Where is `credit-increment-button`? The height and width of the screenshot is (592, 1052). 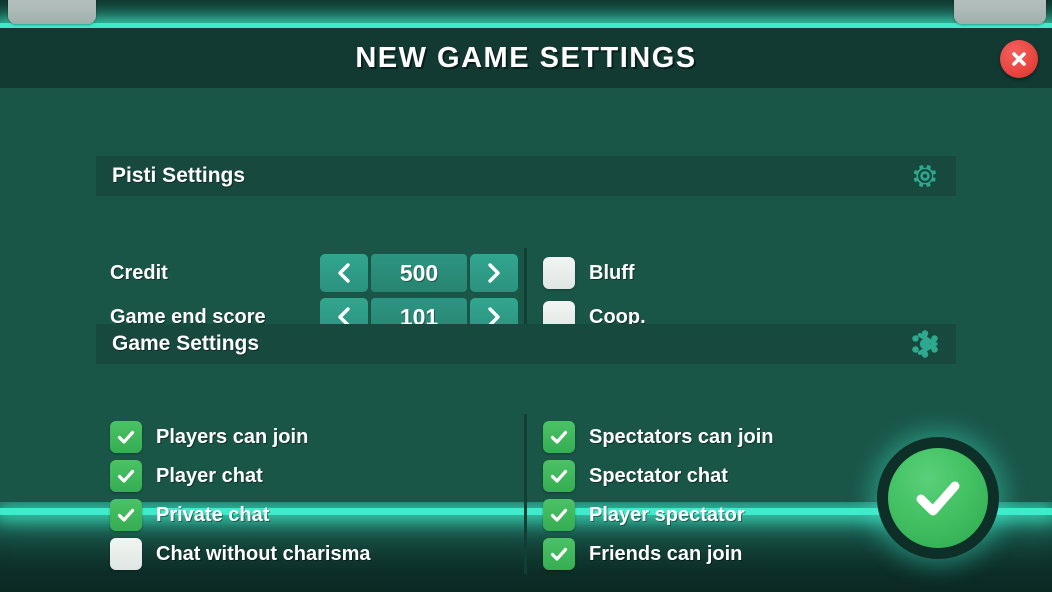
credit-increment-button is located at coordinates (494, 273).